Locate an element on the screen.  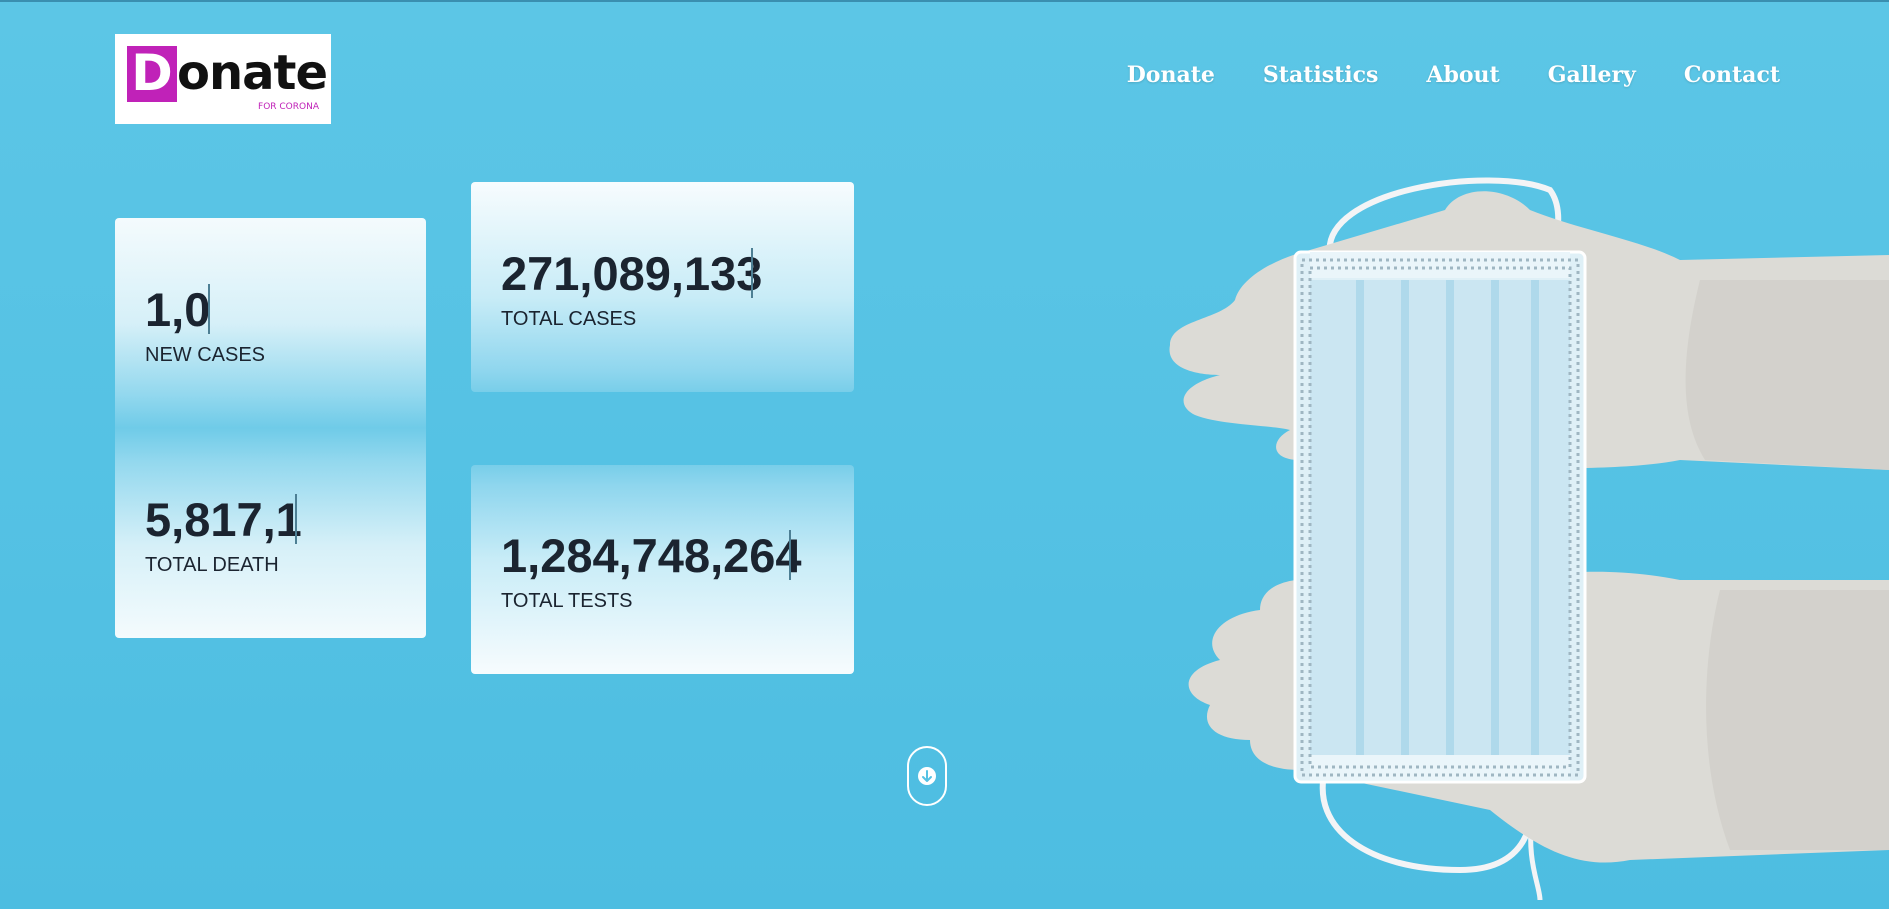
total-cases-label: TOTAL CASES is located at coordinates (569, 319).